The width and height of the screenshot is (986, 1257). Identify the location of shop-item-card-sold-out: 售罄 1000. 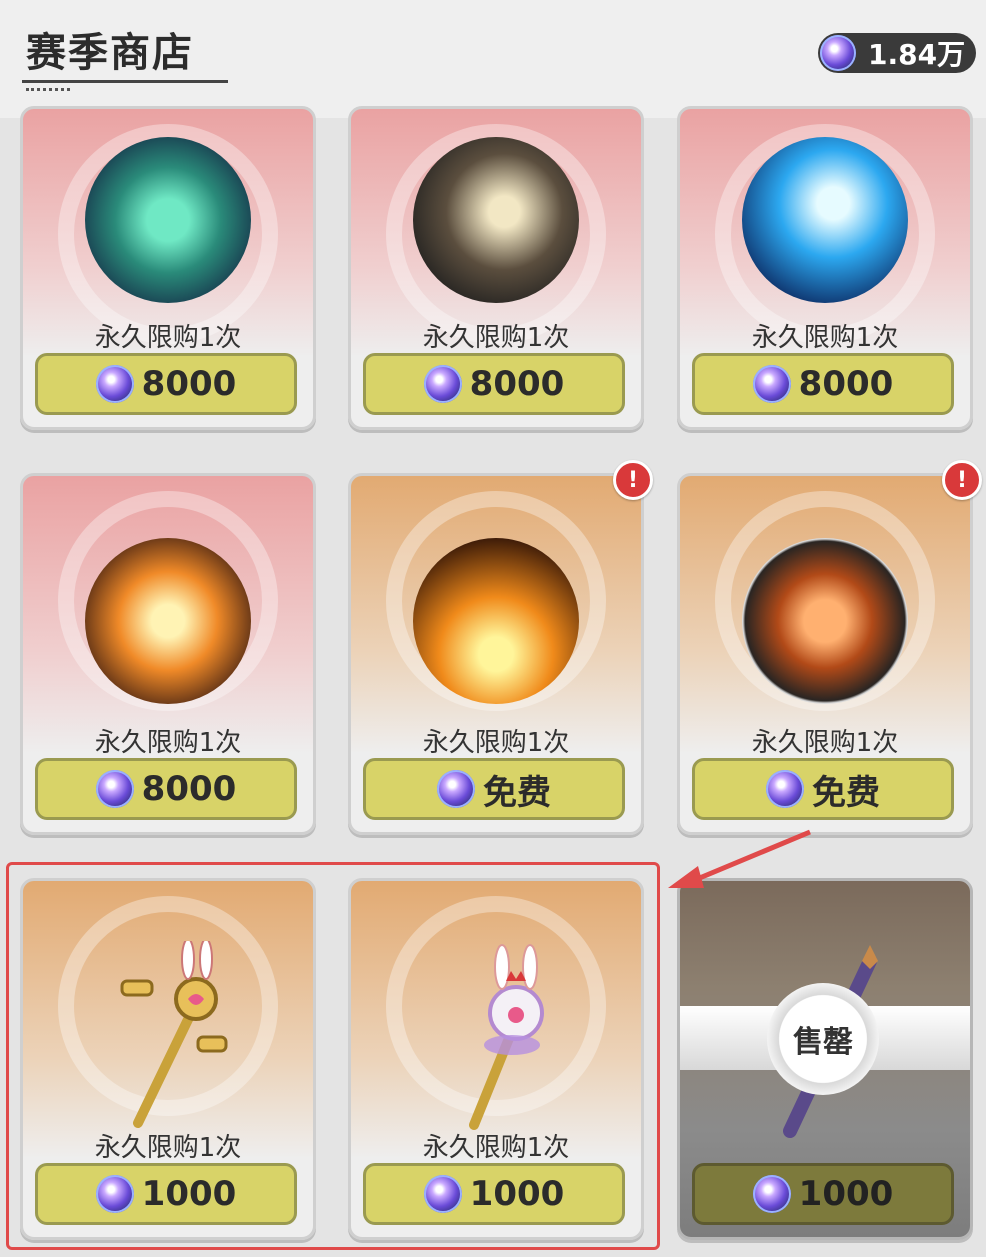
(825, 1059).